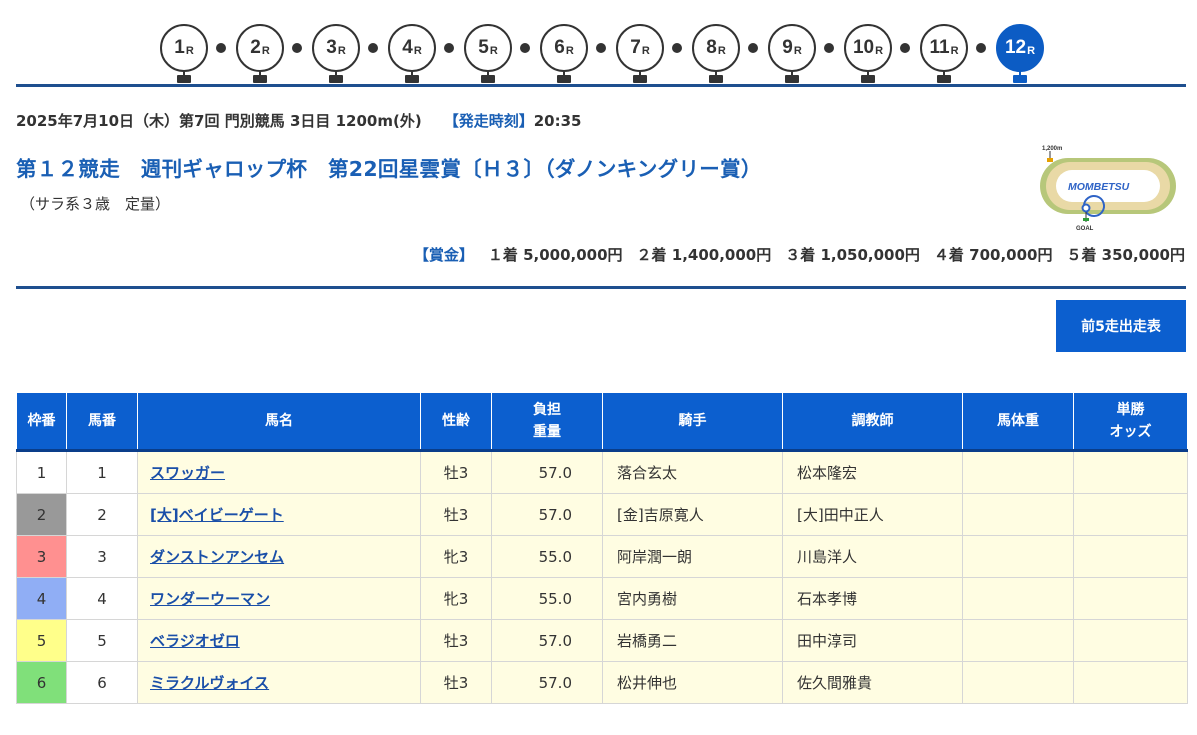 This screenshot has height=735, width=1197. I want to click on race-number-badge: 4R, so click(412, 48).